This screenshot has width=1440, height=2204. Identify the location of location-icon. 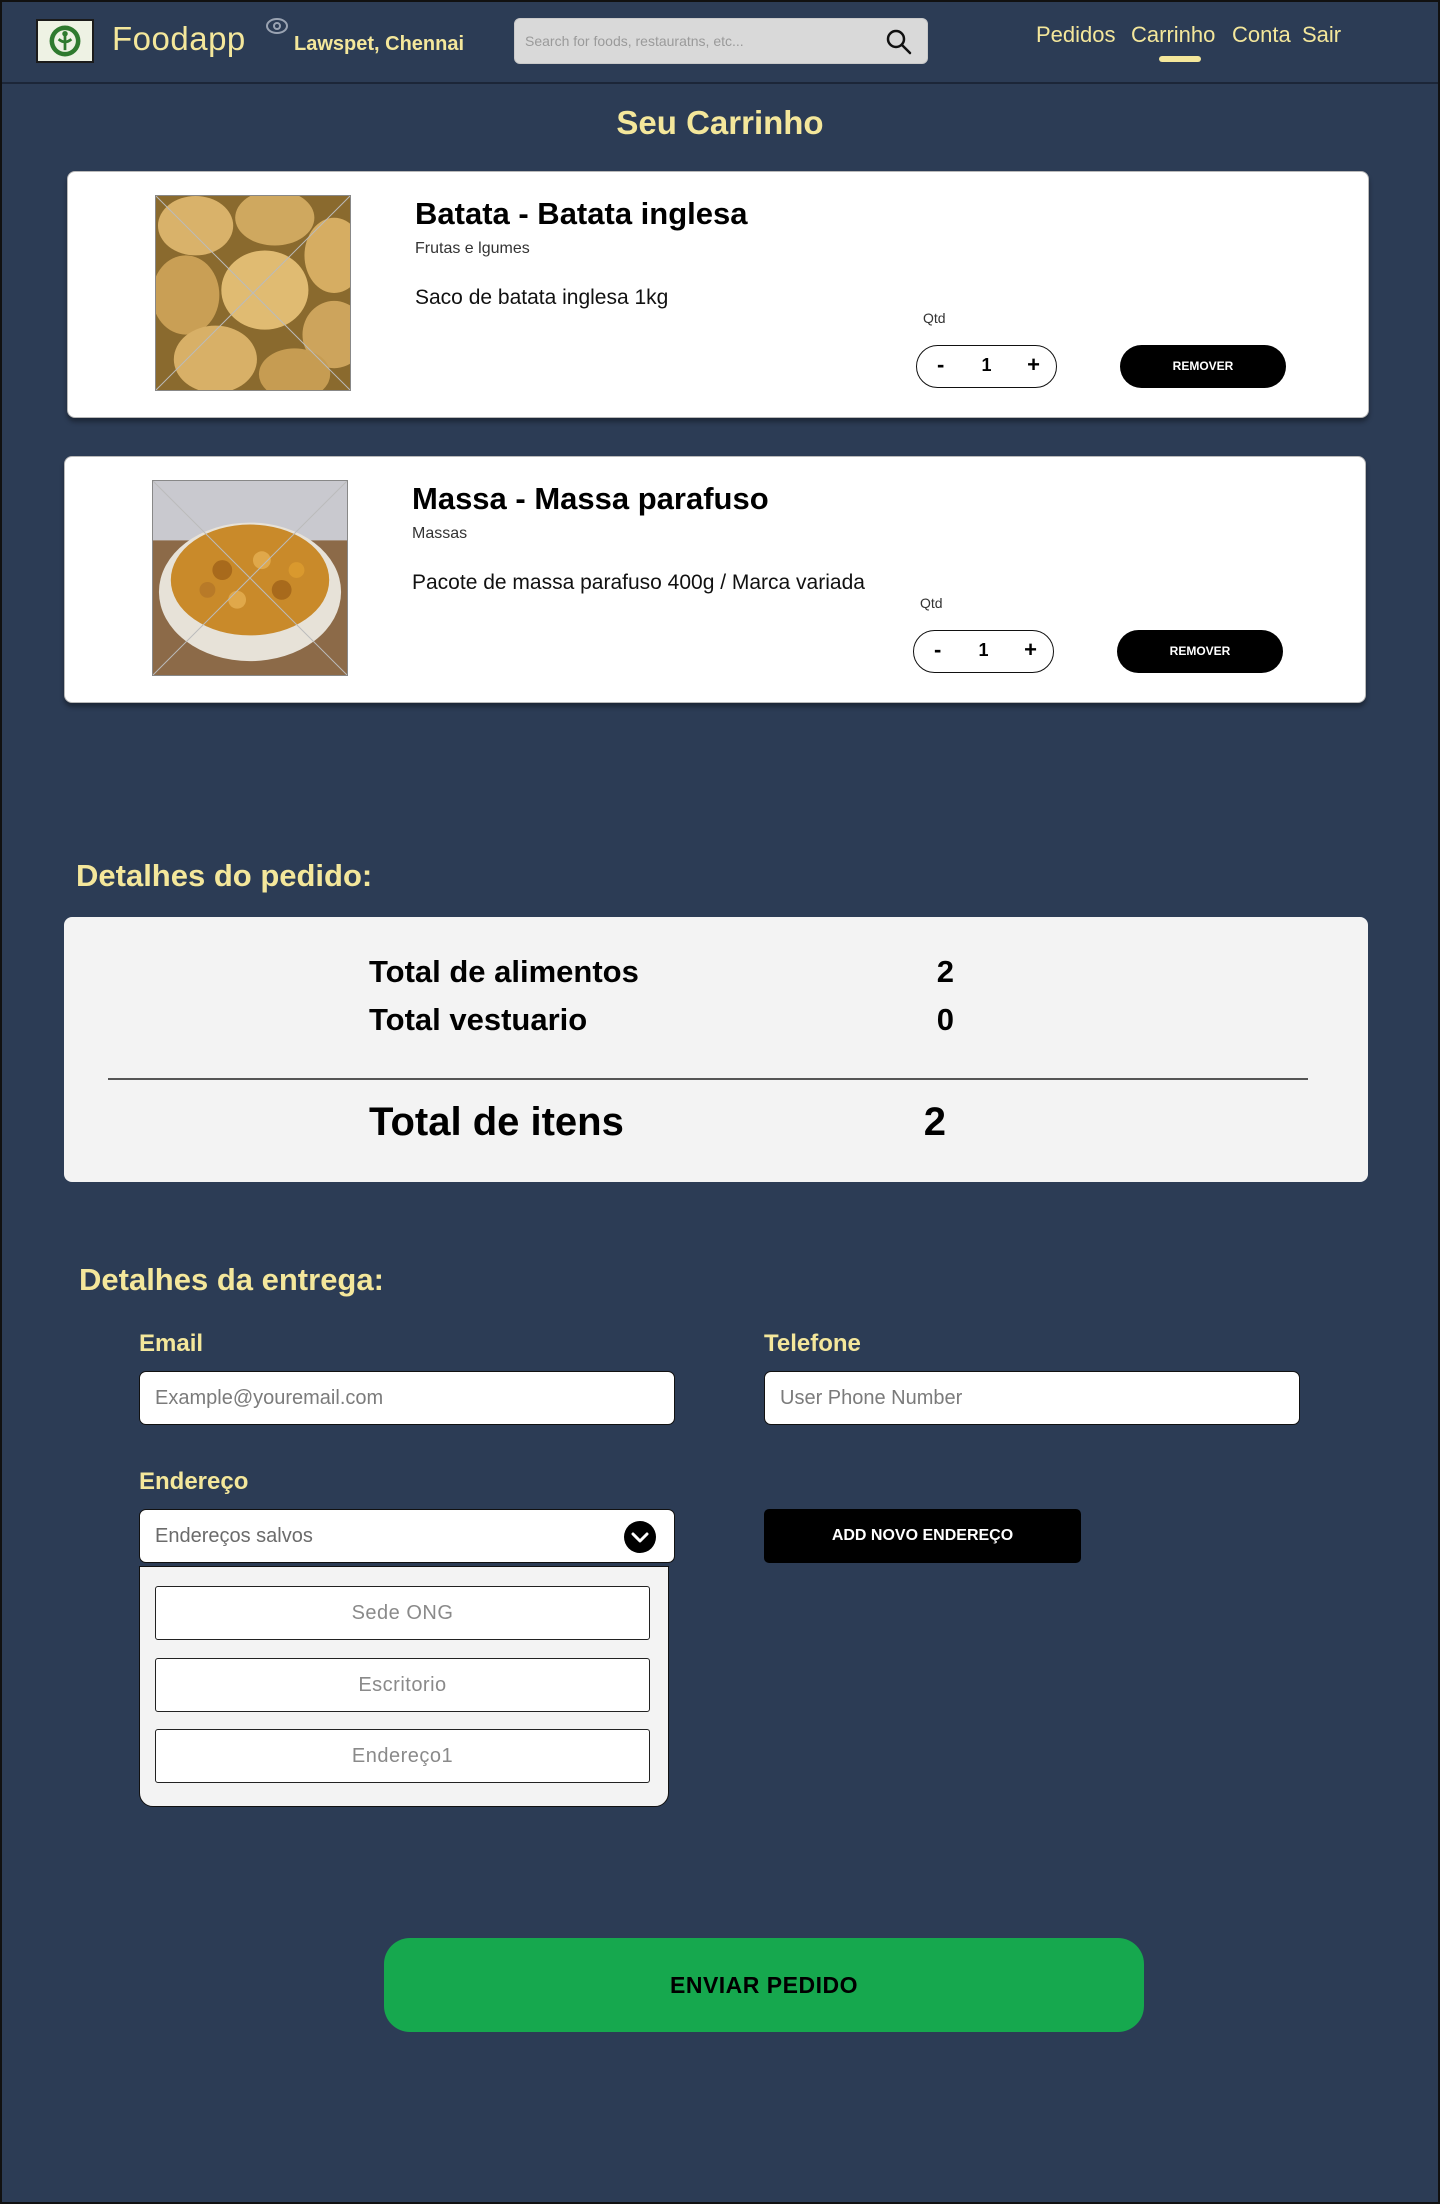
(277, 26).